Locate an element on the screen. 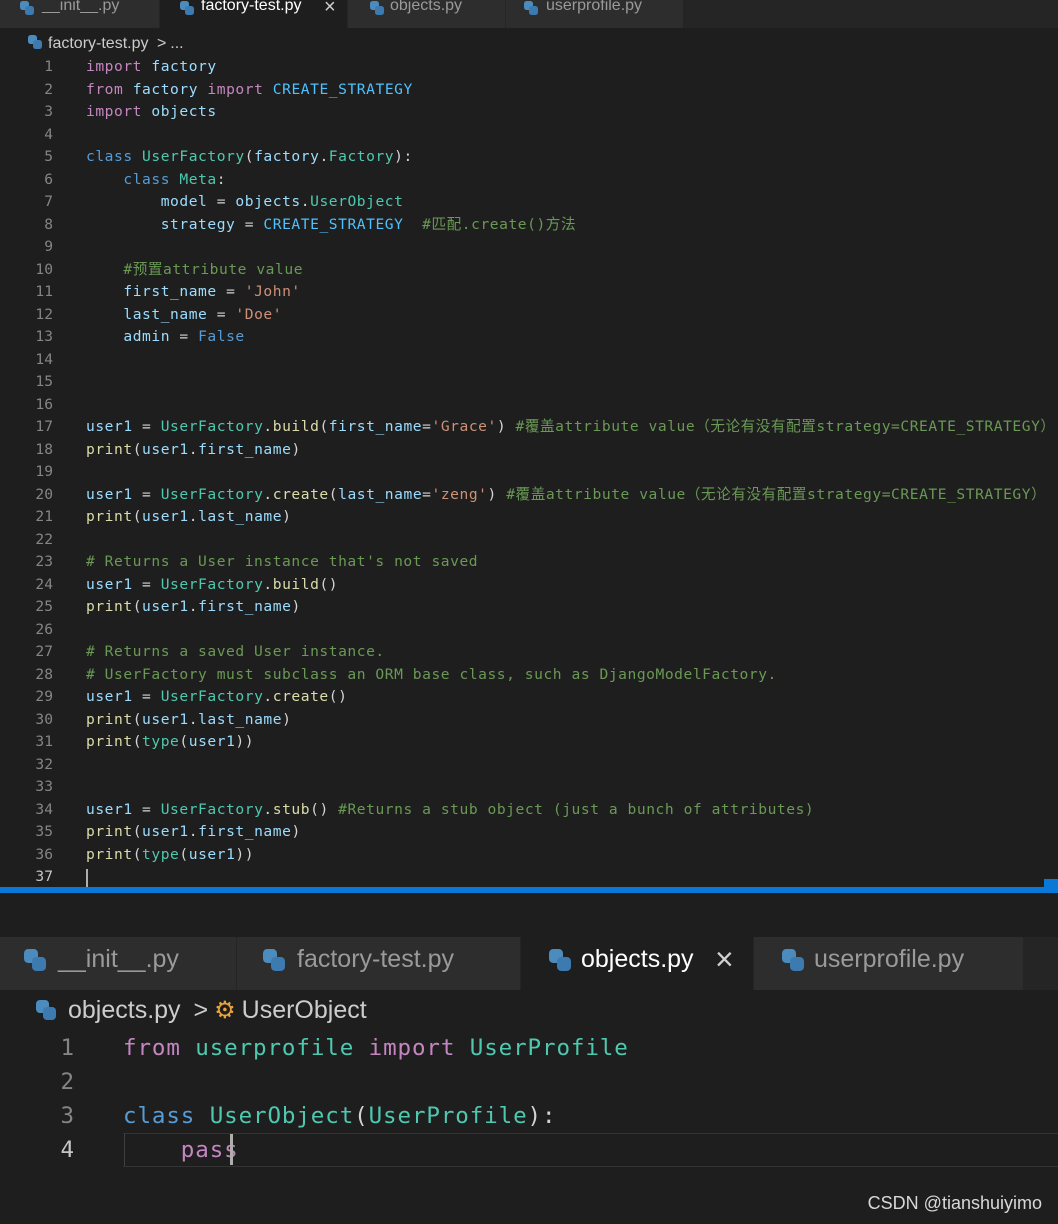 The image size is (1058, 1224). line-number: 27 is located at coordinates (44, 651).